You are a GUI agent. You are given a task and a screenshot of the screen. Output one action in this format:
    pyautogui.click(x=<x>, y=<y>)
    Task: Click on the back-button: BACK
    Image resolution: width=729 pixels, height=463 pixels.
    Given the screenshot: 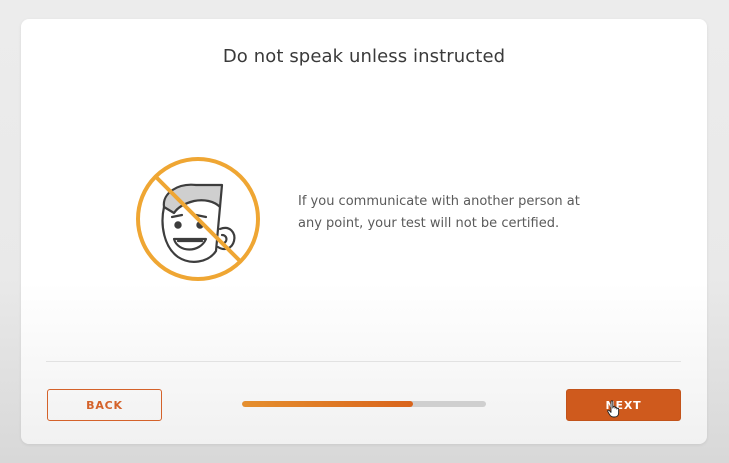 What is the action you would take?
    pyautogui.click(x=104, y=405)
    